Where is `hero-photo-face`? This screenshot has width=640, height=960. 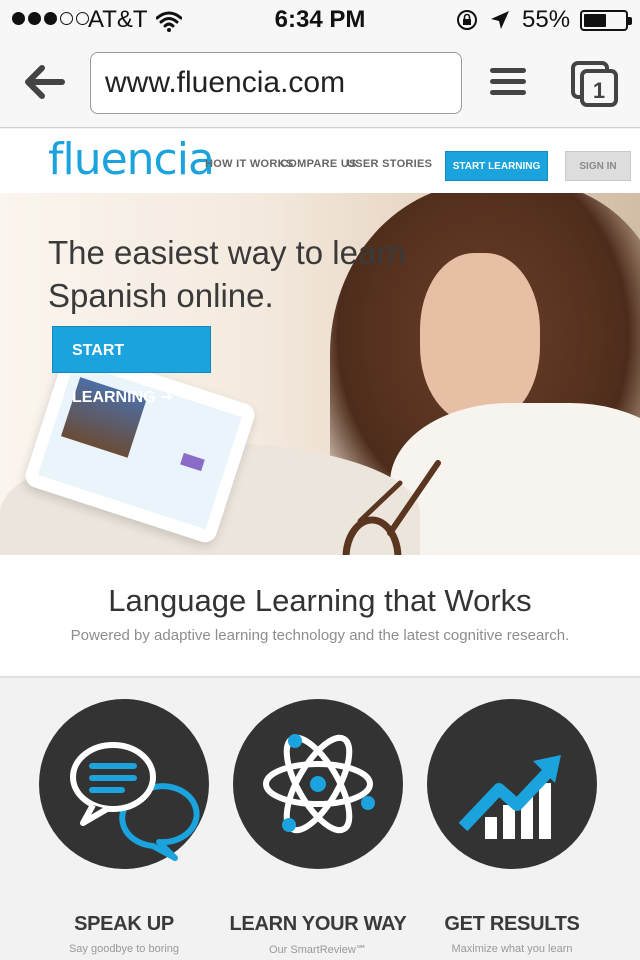 hero-photo-face is located at coordinates (480, 338).